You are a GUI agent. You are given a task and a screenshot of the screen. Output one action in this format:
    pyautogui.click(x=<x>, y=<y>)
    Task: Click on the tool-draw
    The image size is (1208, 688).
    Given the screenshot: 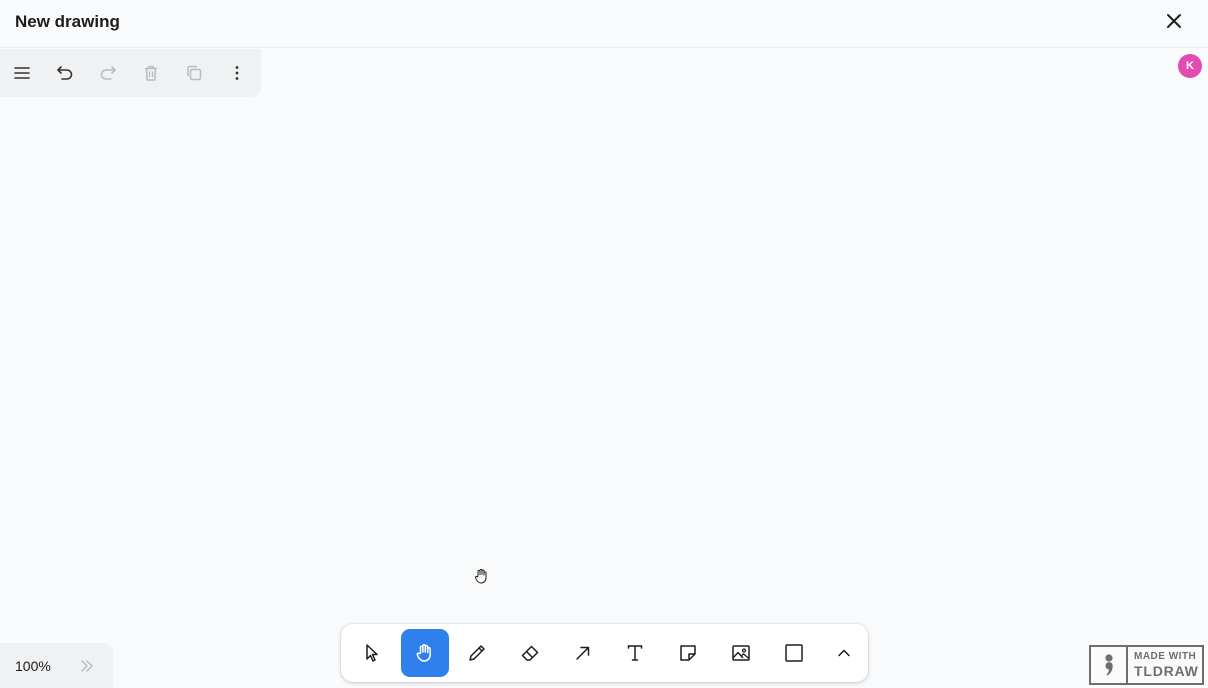 What is the action you would take?
    pyautogui.click(x=477, y=653)
    